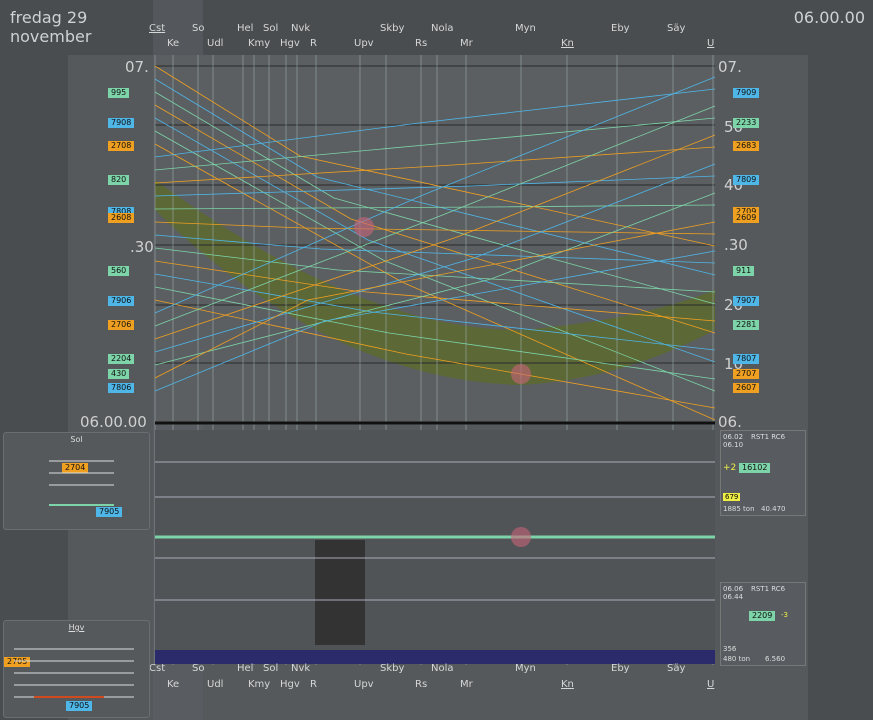 This screenshot has height=720, width=873. I want to click on train-tag: 7907, so click(746, 301).